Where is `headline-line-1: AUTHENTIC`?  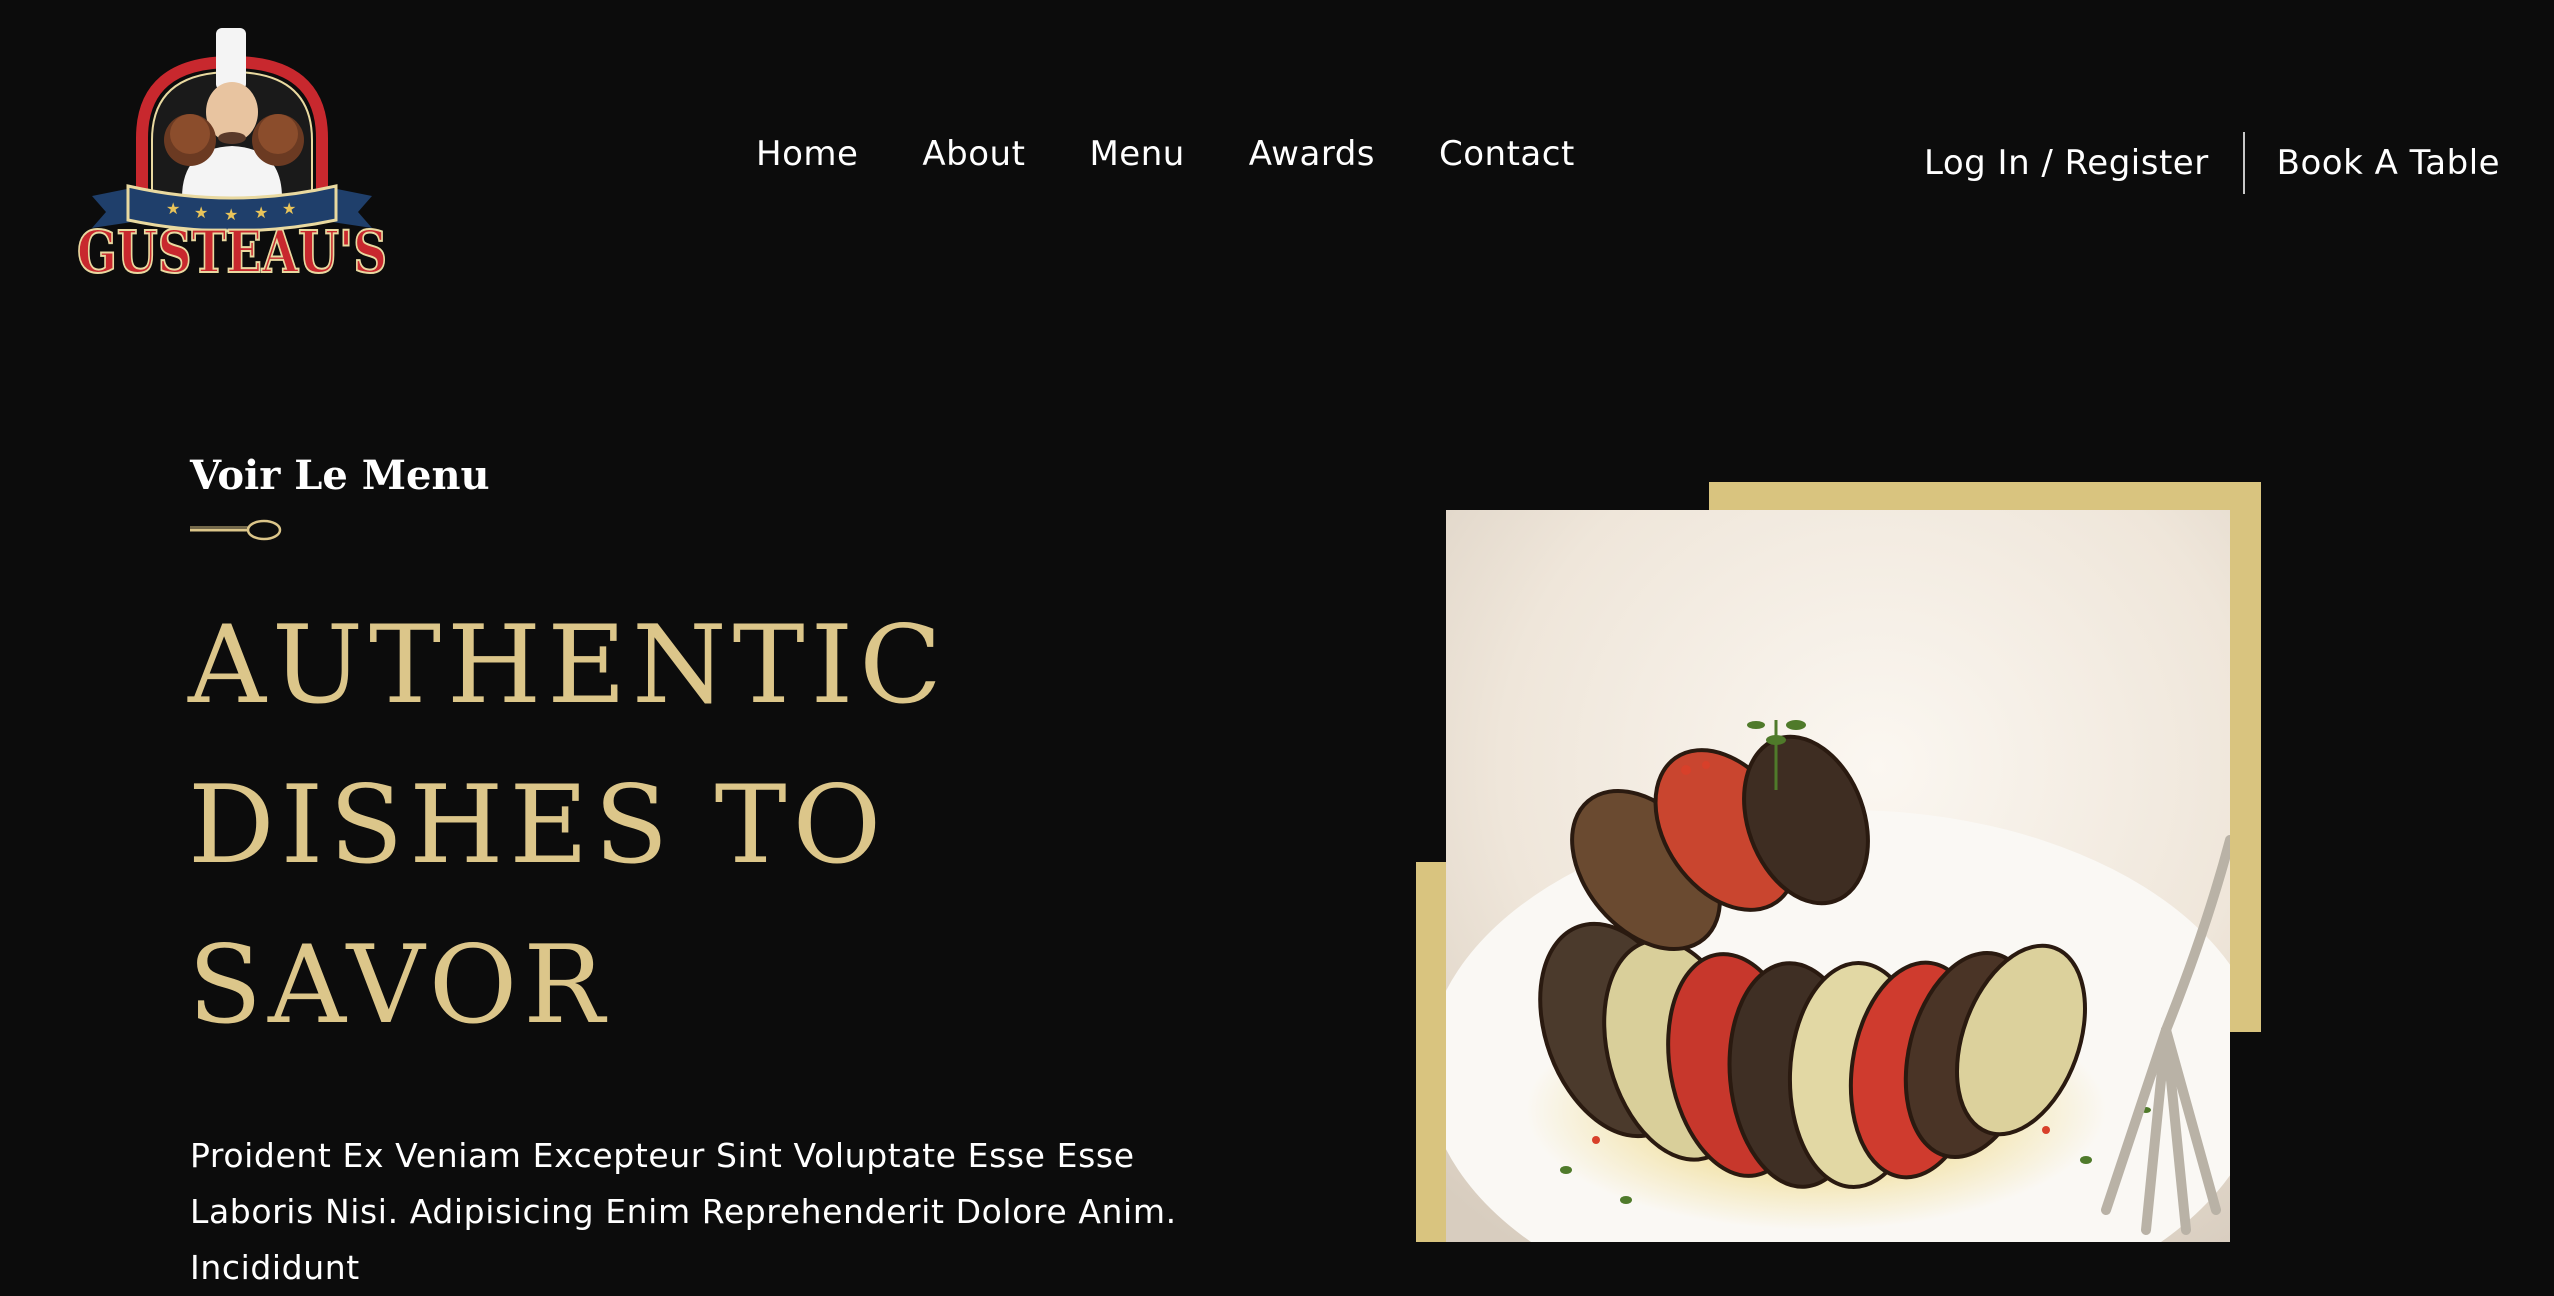
headline-line-1: AUTHENTIC is located at coordinates (568, 665).